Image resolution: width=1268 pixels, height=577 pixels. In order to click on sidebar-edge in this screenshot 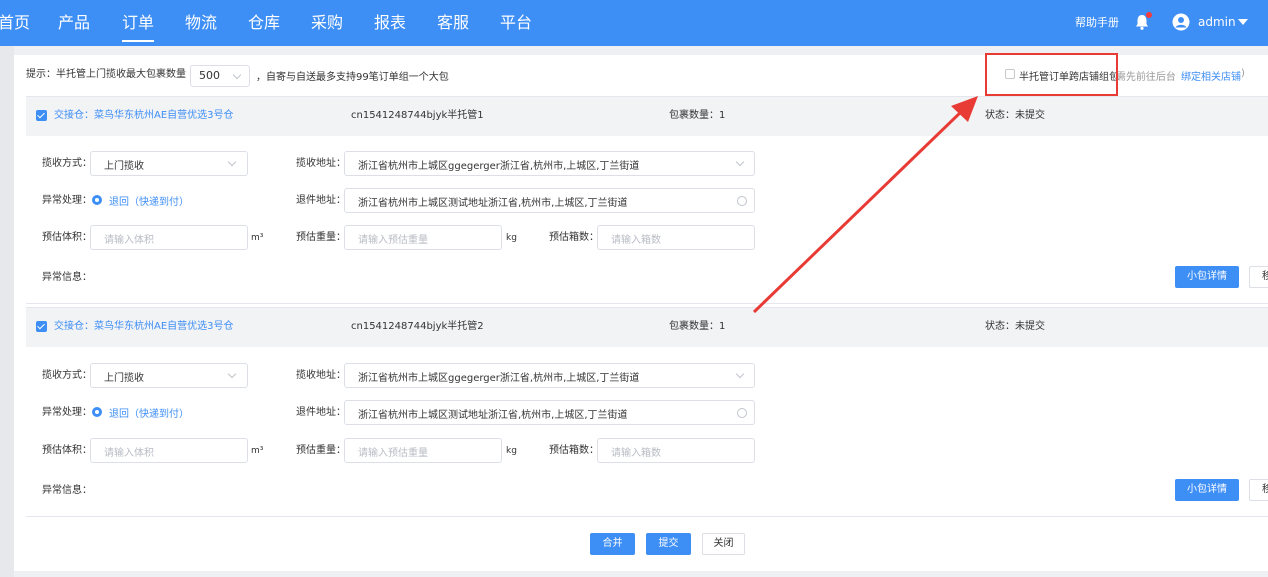, I will do `click(7, 311)`.